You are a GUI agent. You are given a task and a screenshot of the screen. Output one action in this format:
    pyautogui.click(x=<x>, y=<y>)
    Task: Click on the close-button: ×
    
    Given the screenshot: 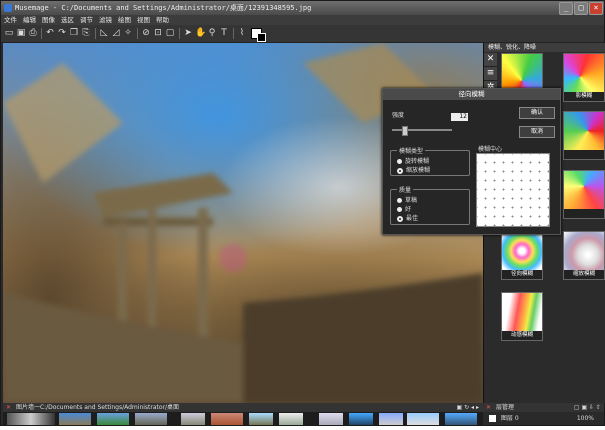 What is the action you would take?
    pyautogui.click(x=596, y=8)
    